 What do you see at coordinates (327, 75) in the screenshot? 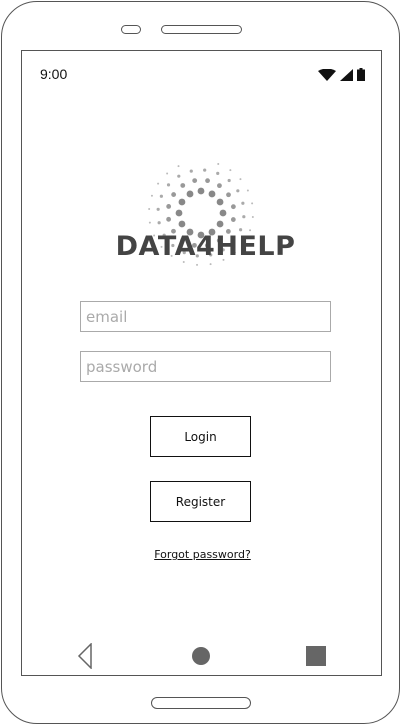
I see `wifi-icon` at bounding box center [327, 75].